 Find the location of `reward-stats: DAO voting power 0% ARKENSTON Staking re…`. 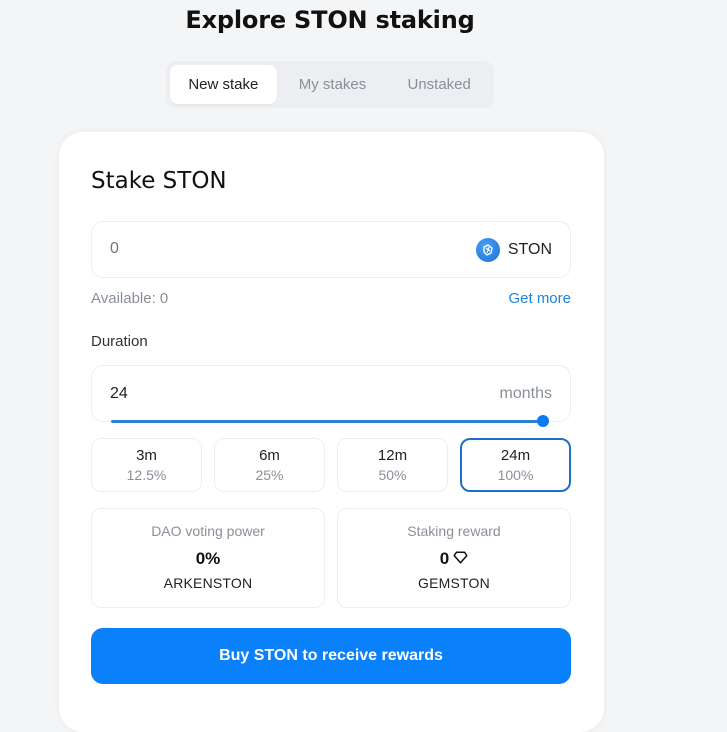

reward-stats: DAO voting power 0% ARKENSTON Staking re… is located at coordinates (331, 558).